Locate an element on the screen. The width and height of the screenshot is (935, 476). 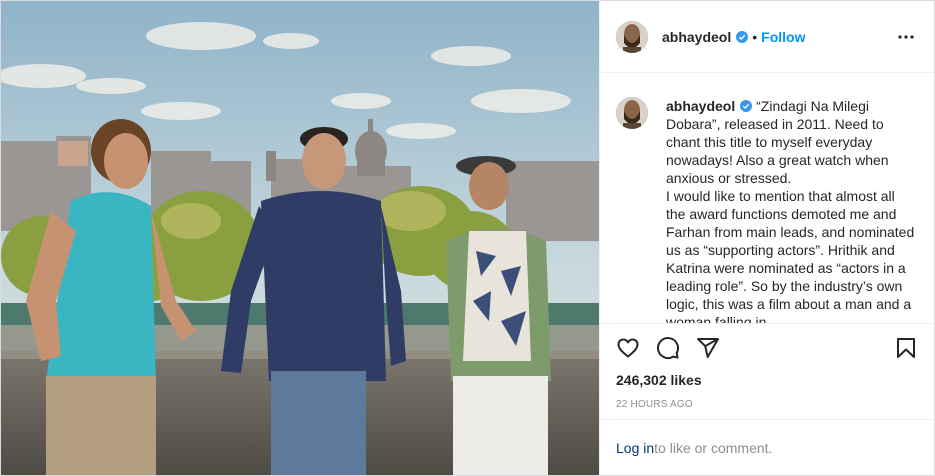
username: abhaydeol is located at coordinates (696, 37).